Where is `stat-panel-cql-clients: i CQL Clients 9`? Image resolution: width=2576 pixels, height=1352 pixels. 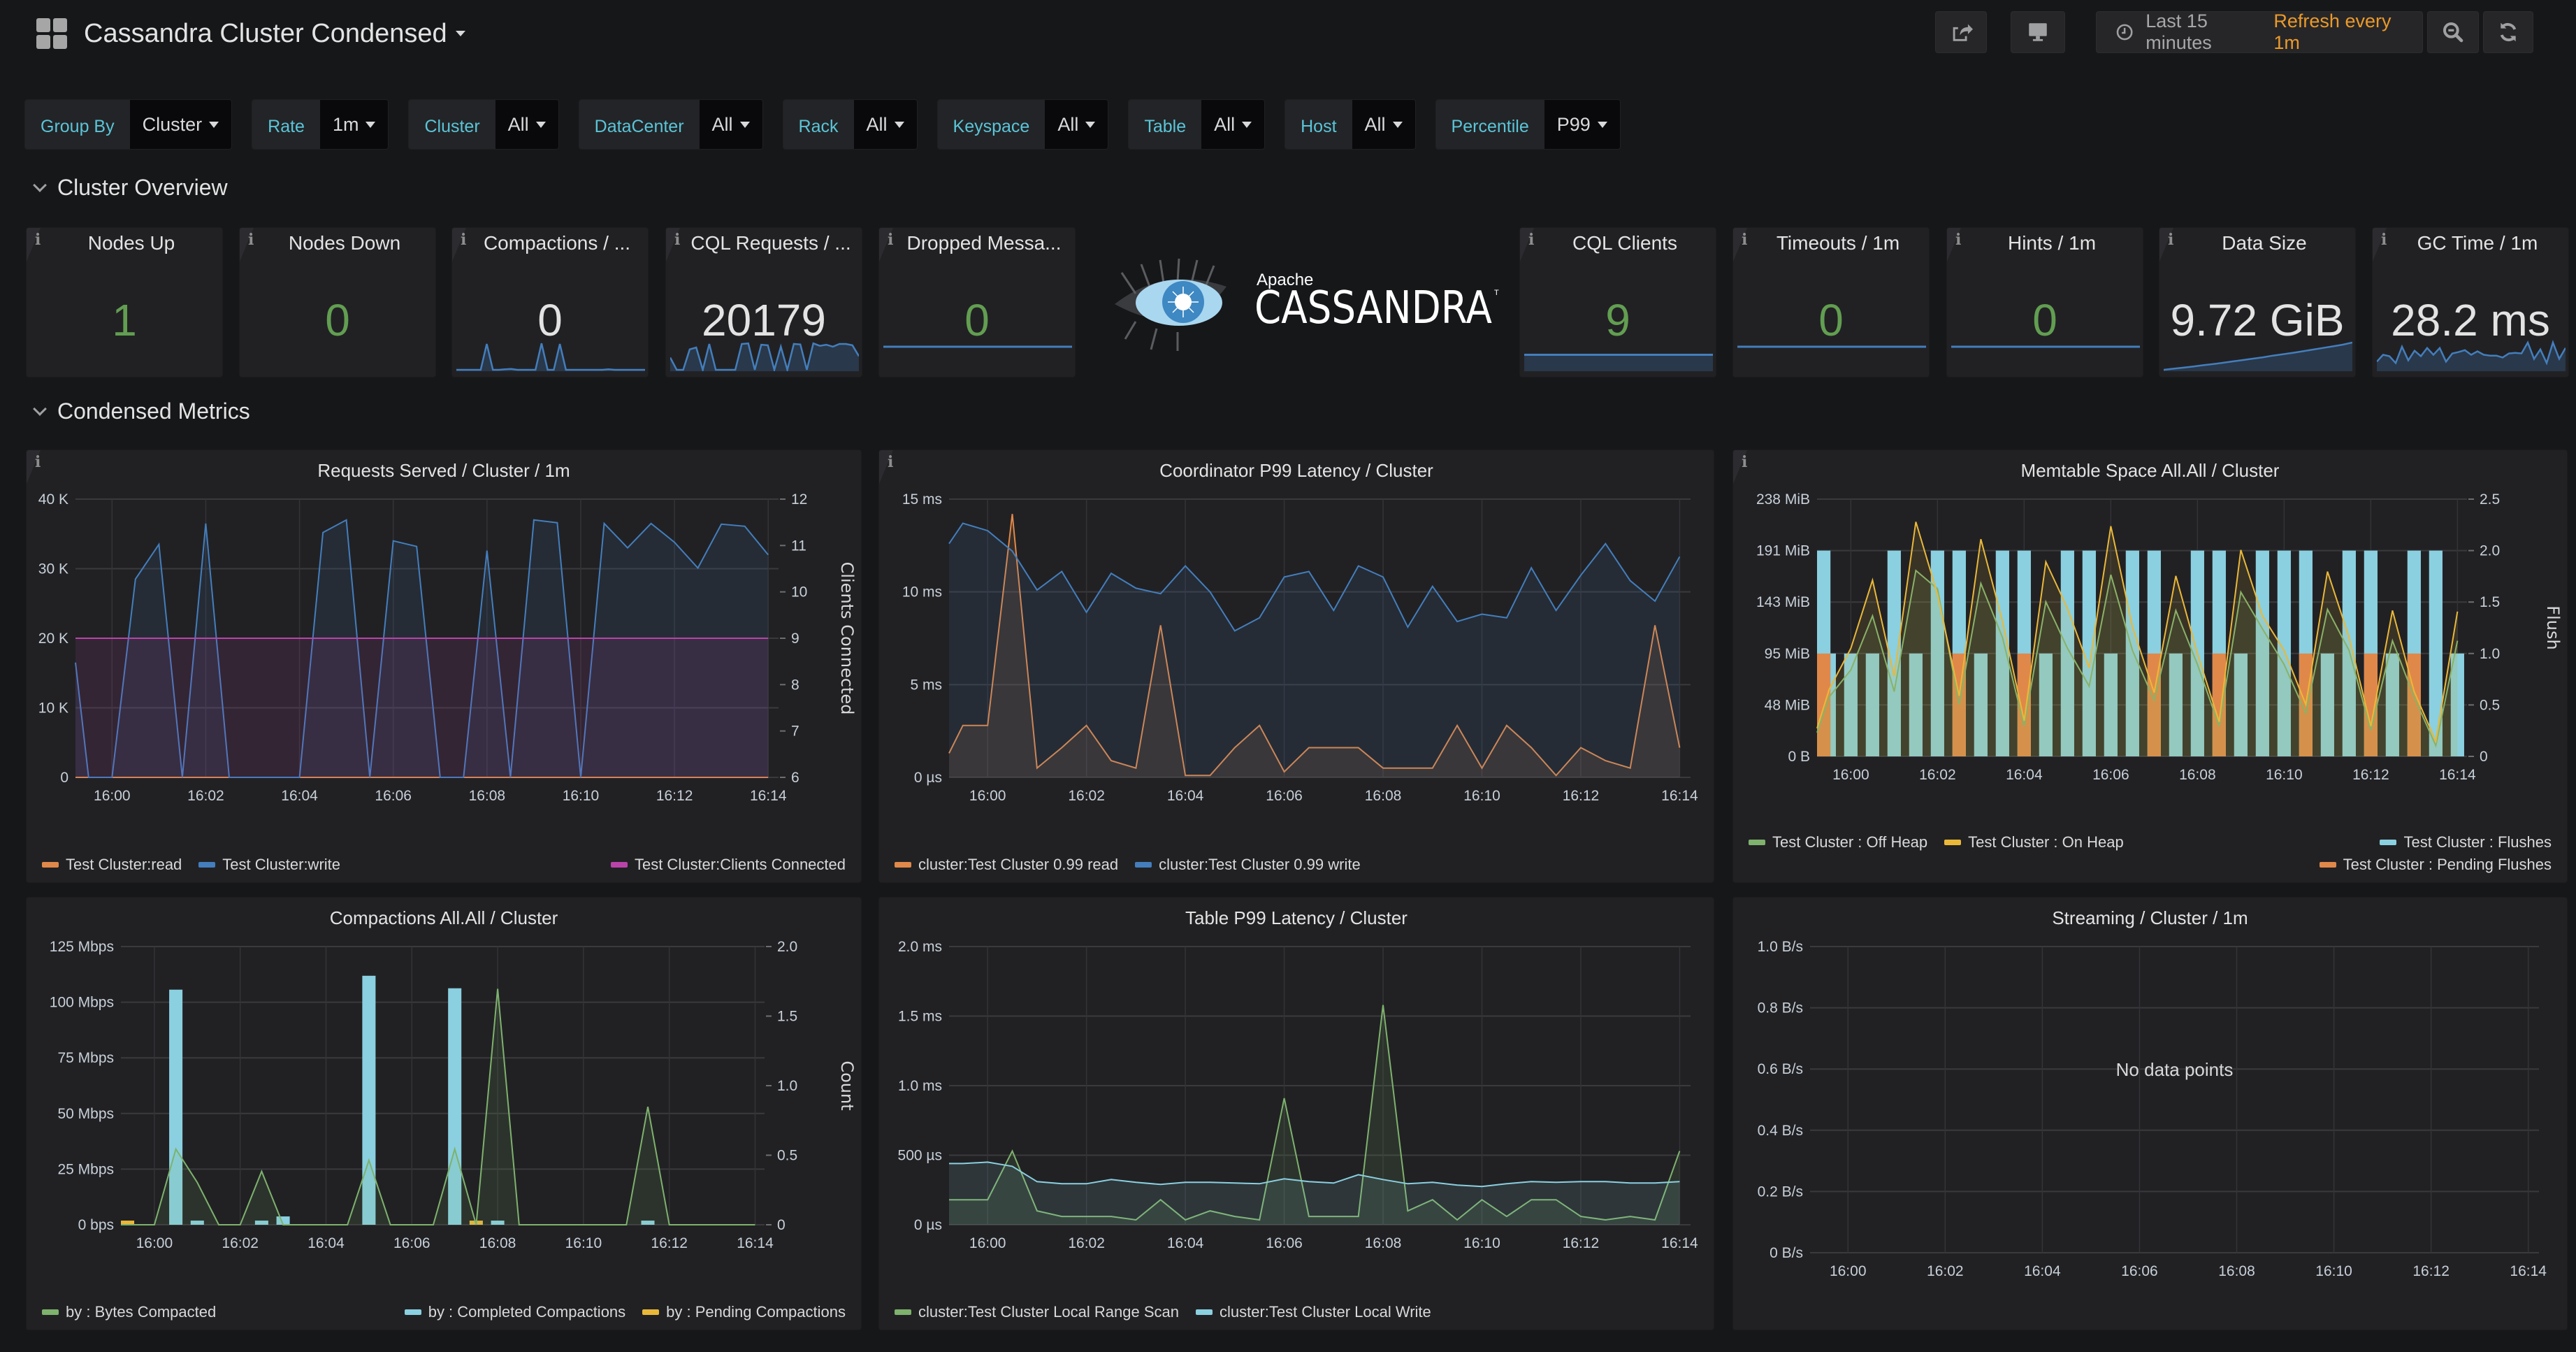
stat-panel-cql-clients: i CQL Clients 9 is located at coordinates (1617, 302).